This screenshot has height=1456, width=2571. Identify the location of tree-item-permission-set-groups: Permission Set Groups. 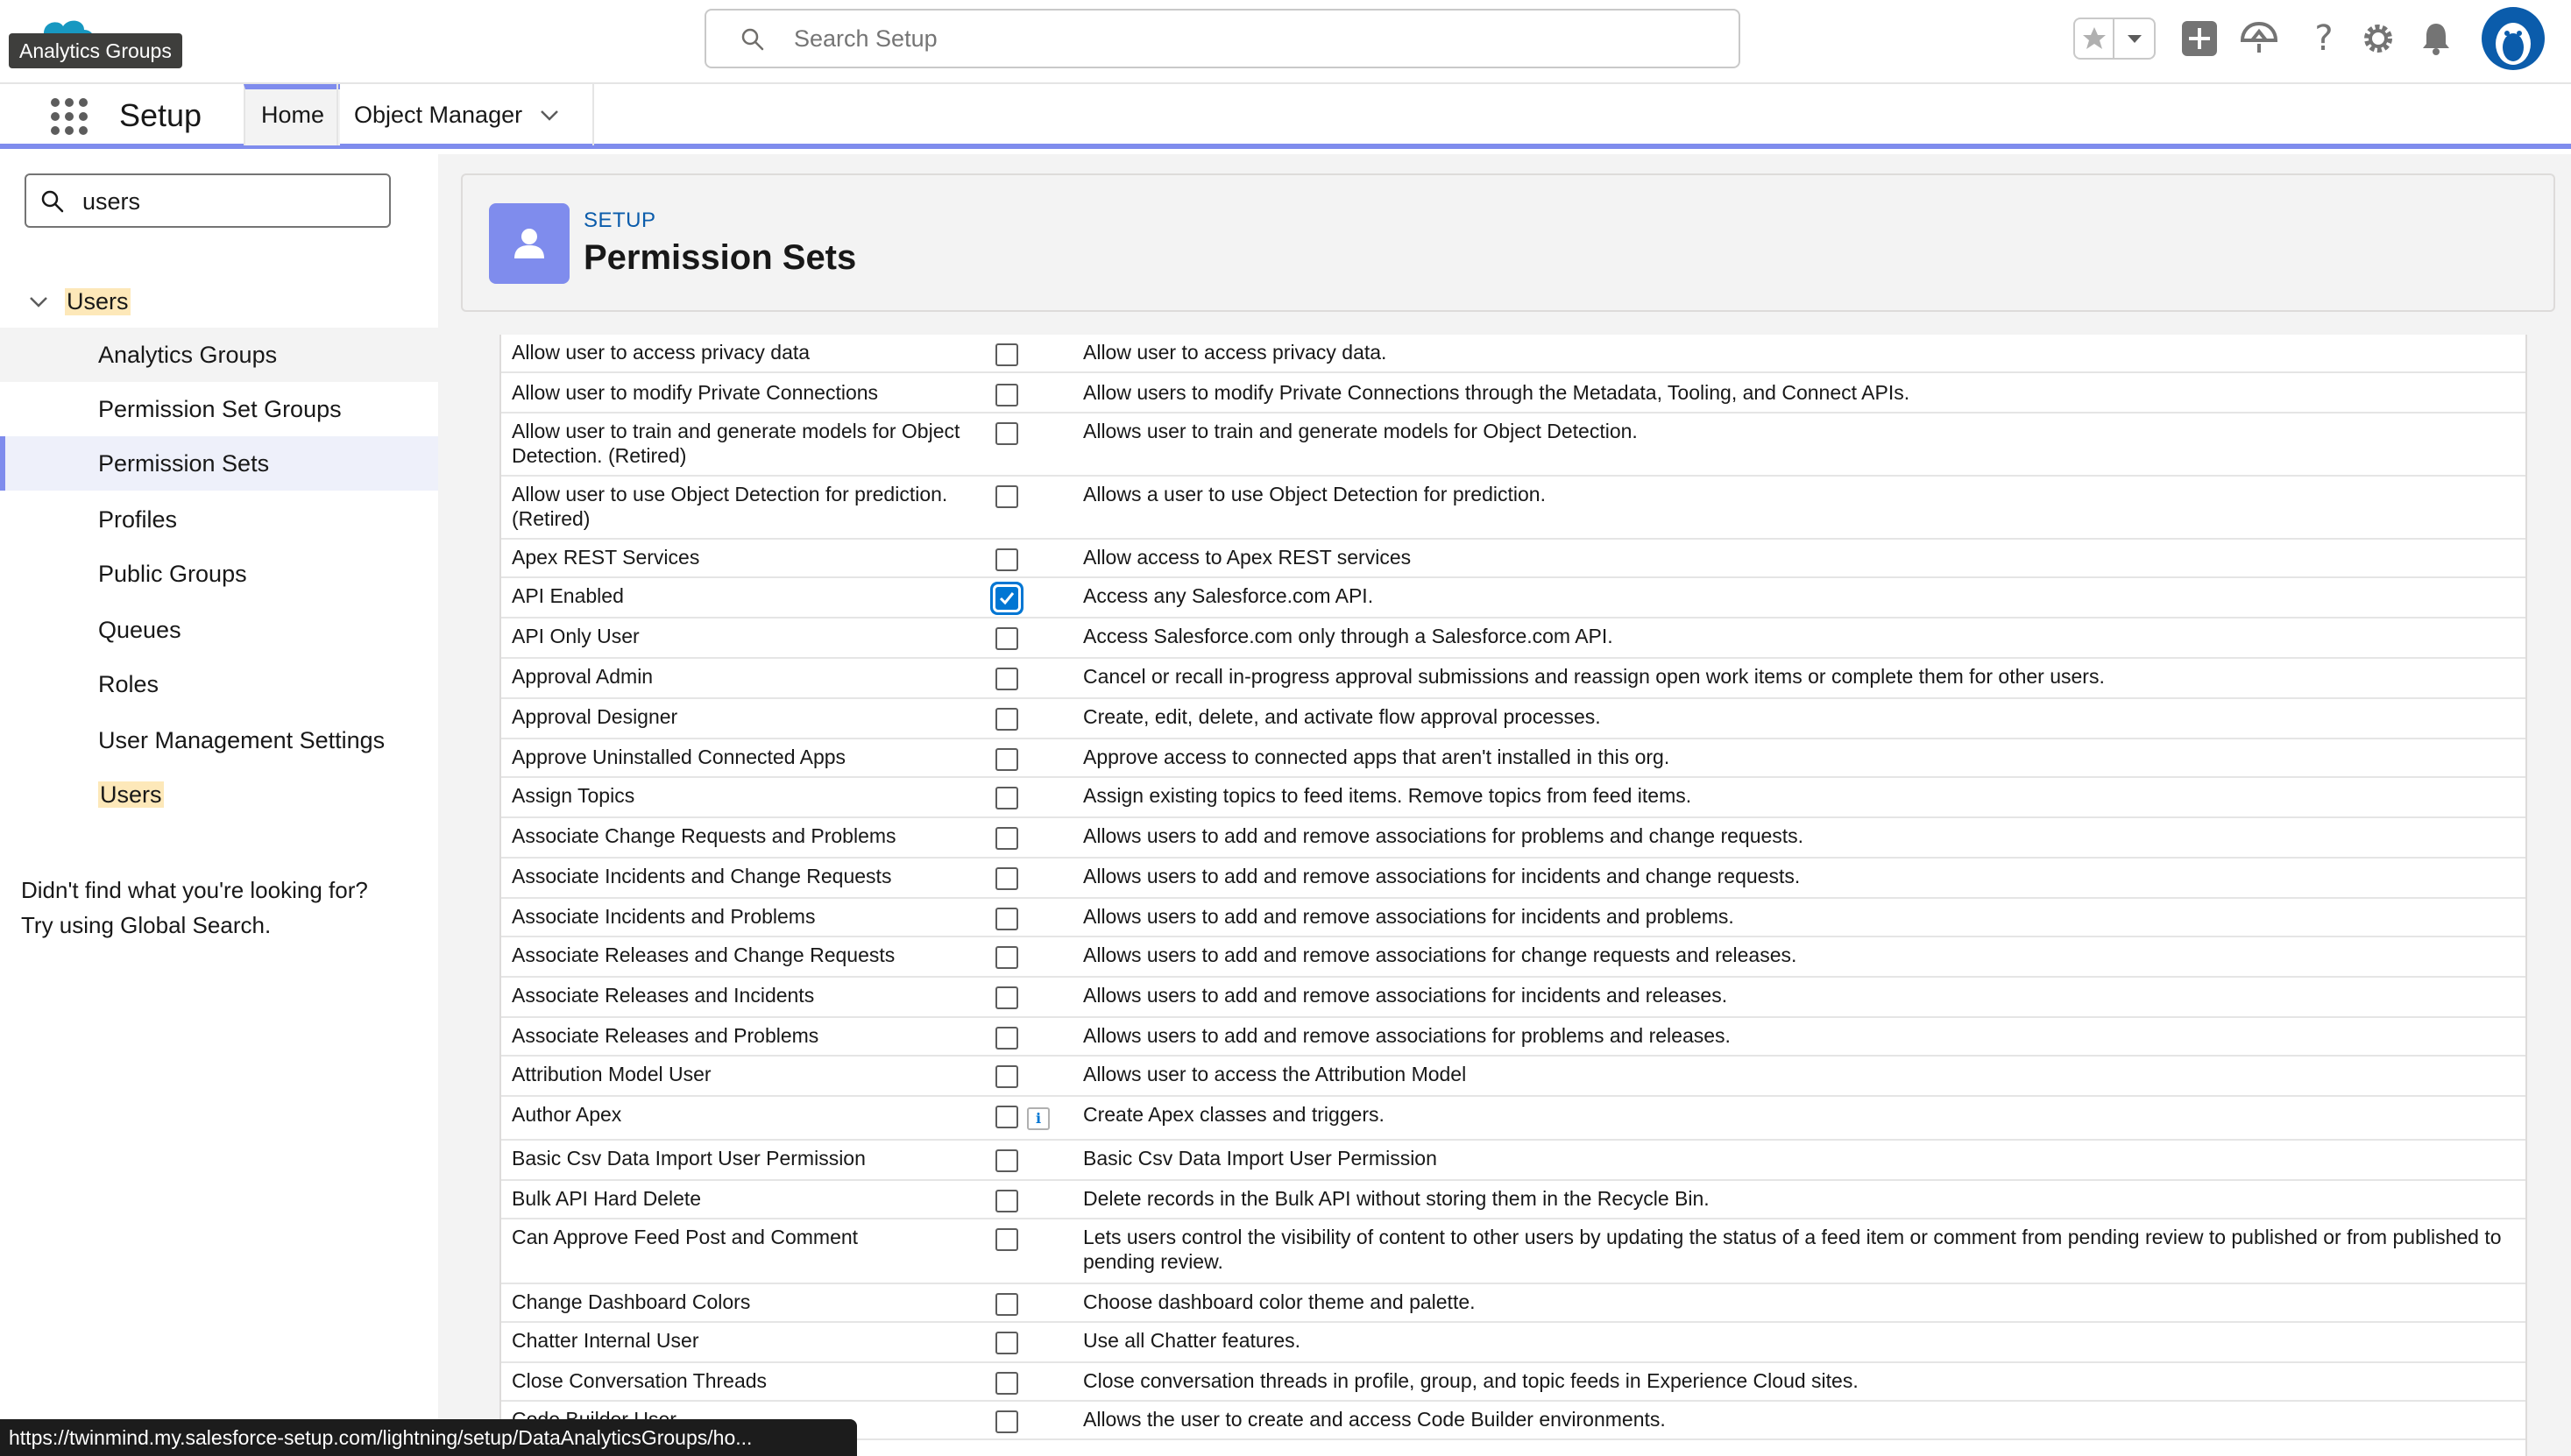
(219, 409).